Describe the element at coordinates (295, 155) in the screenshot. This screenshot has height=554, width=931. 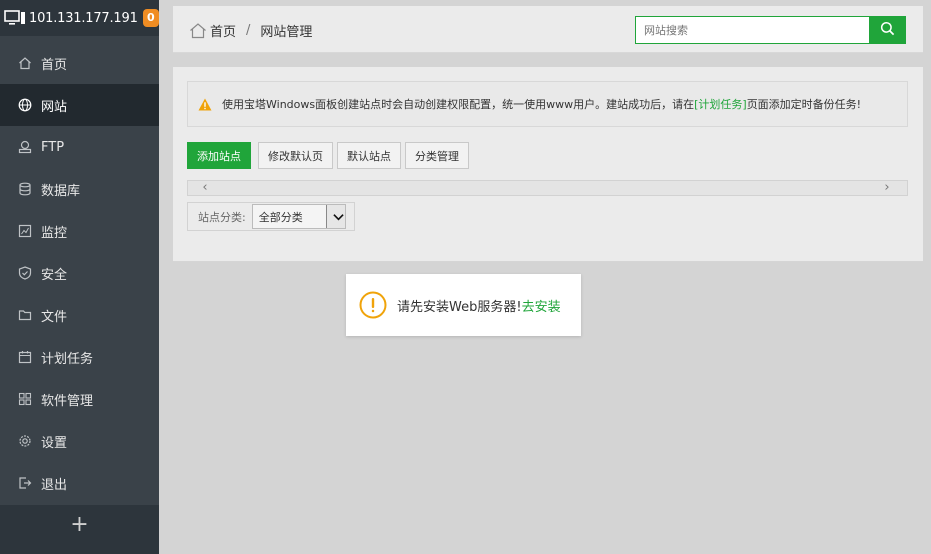
I see `edit-default-page-button: 修改默认页` at that location.